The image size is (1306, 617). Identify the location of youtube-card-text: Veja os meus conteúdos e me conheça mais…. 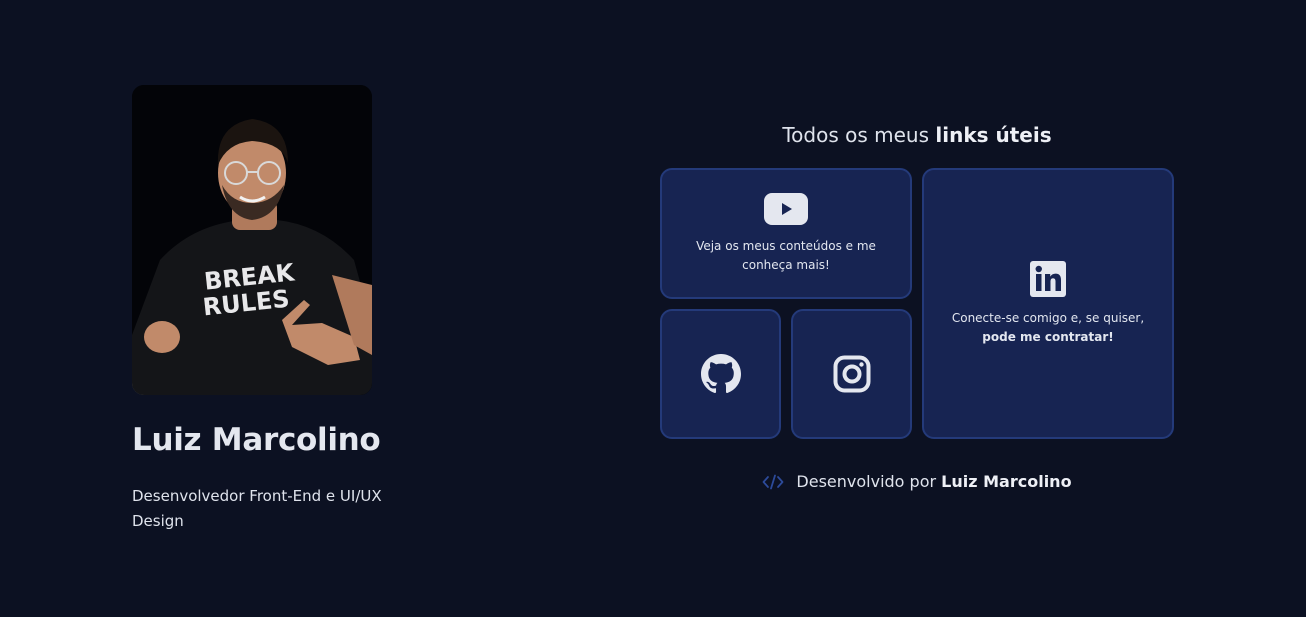
(786, 255).